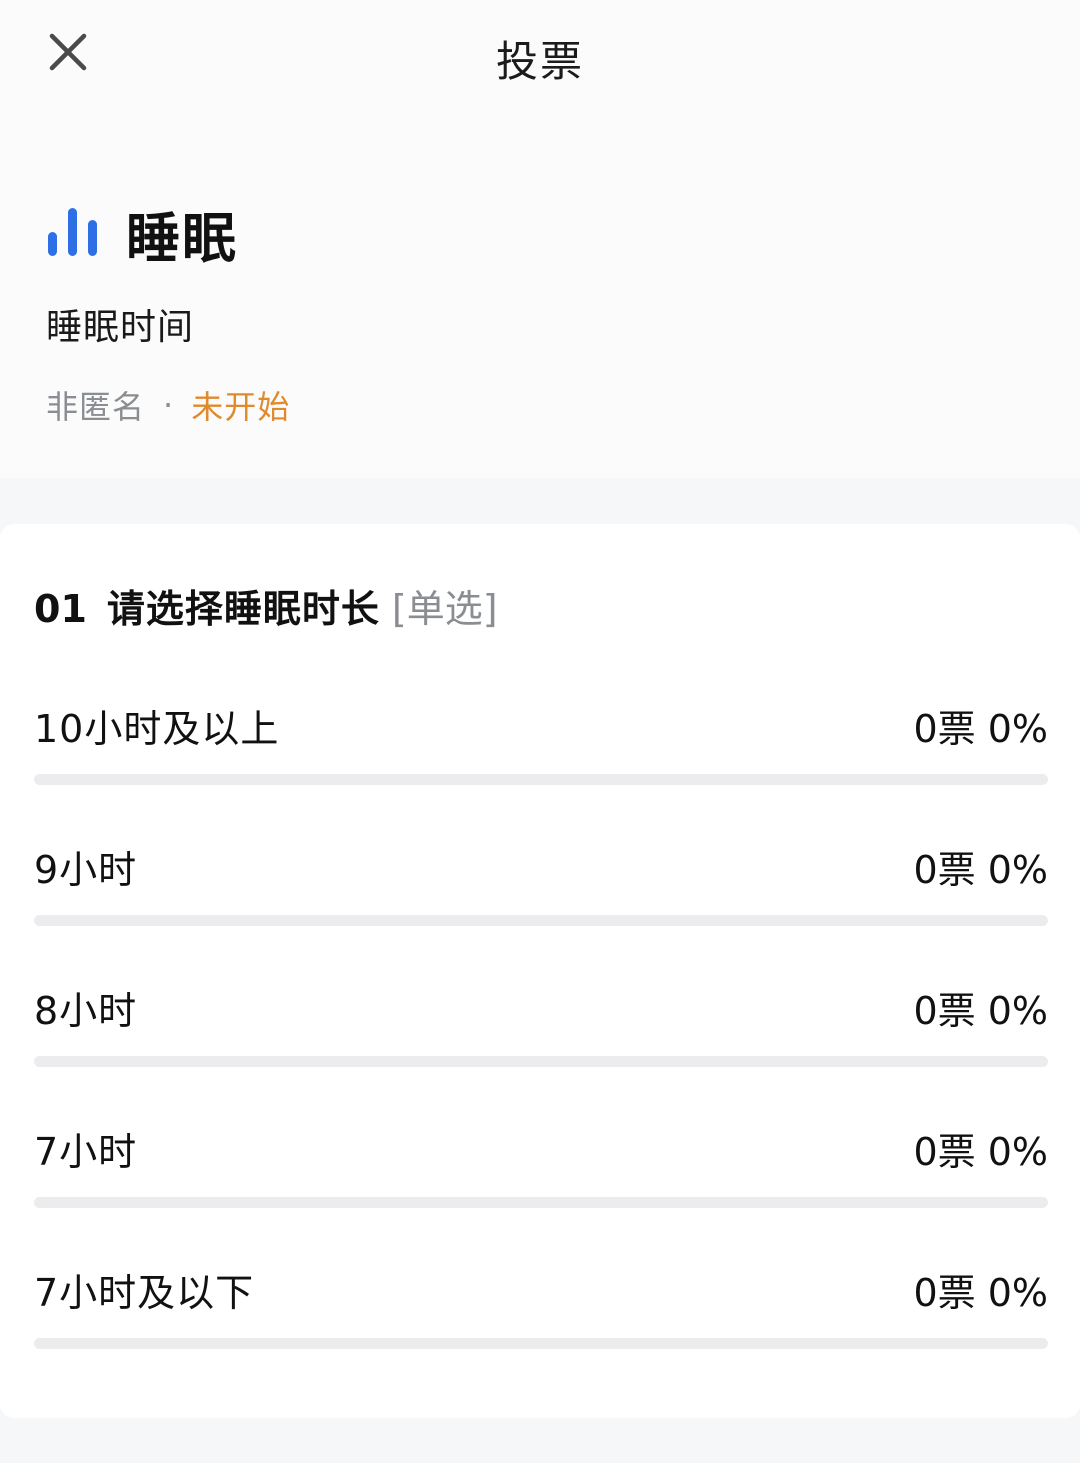 Image resolution: width=1080 pixels, height=1463 pixels. I want to click on poll-description: 睡眠时间, so click(120, 327).